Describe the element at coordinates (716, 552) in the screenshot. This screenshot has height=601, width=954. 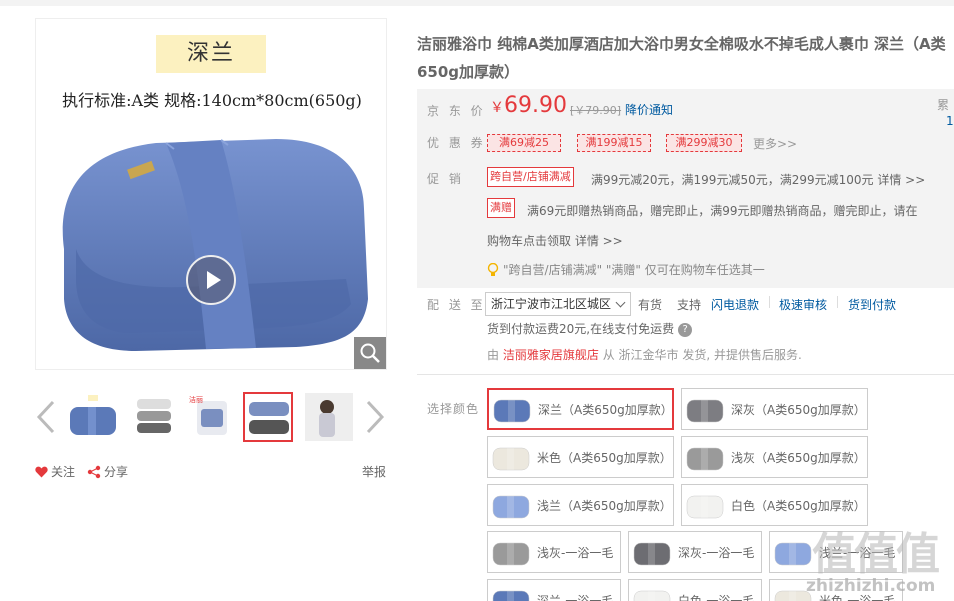
I see `color-option-label: 深灰-一浴一毛` at that location.